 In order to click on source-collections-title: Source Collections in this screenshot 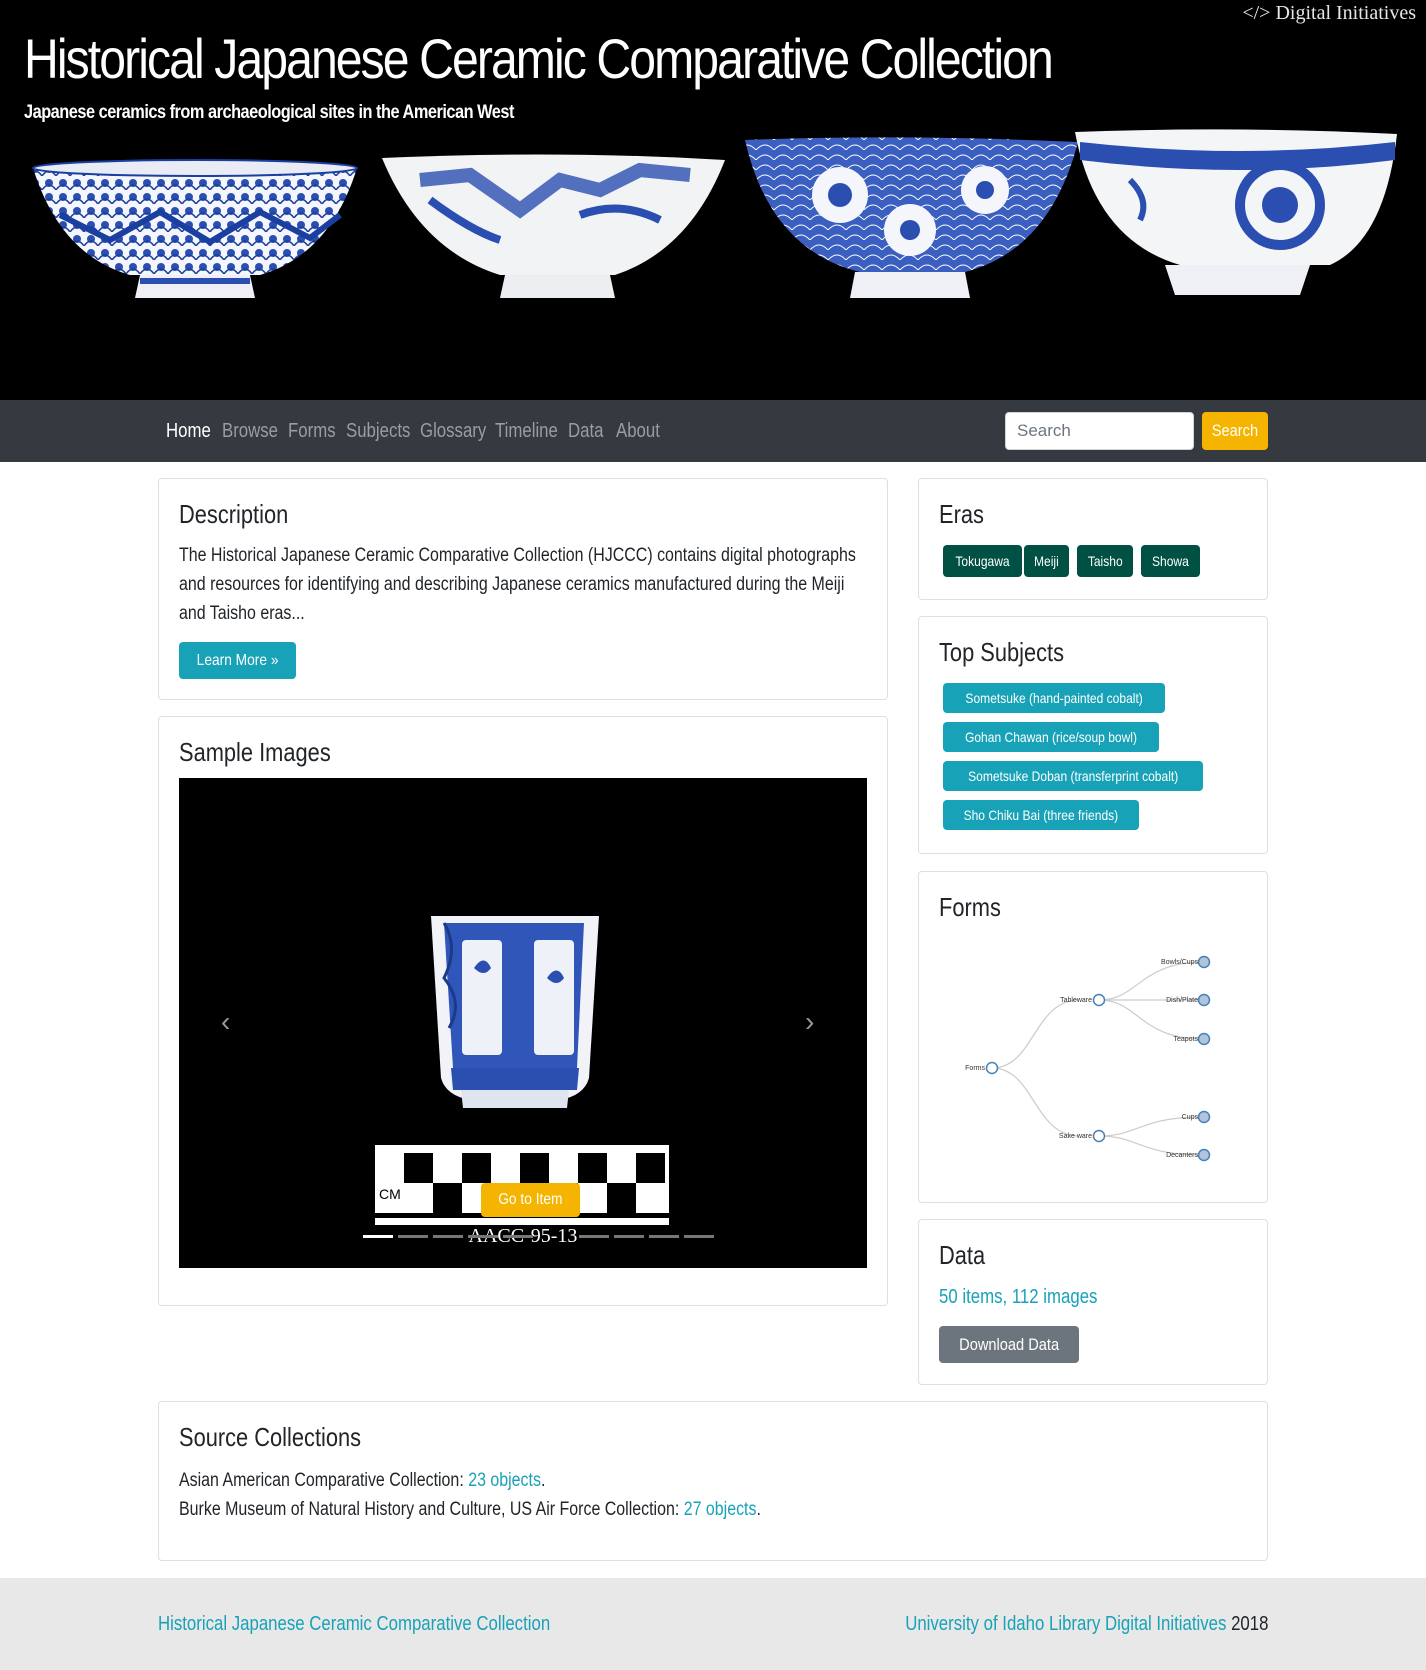, I will do `click(270, 1437)`.